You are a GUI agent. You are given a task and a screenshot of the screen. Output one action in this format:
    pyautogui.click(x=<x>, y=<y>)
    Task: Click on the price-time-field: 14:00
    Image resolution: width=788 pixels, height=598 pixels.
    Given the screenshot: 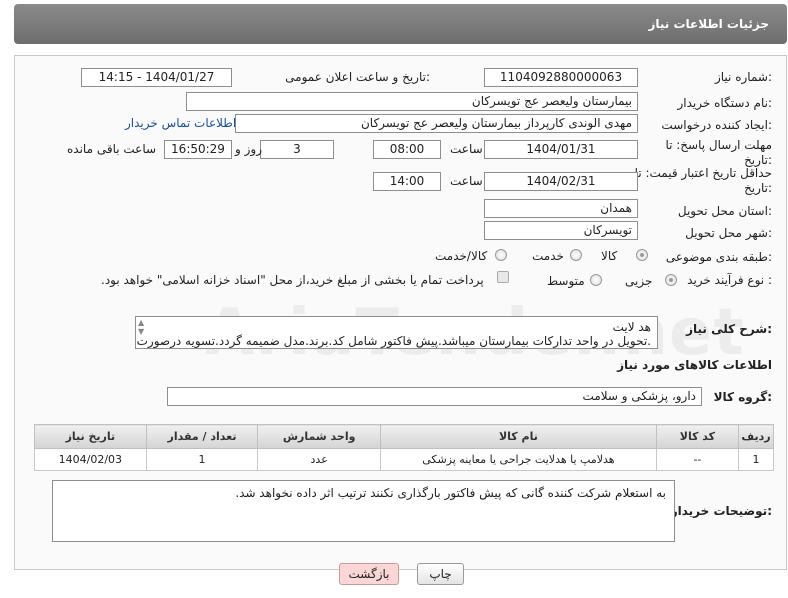 What is the action you would take?
    pyautogui.click(x=407, y=181)
    